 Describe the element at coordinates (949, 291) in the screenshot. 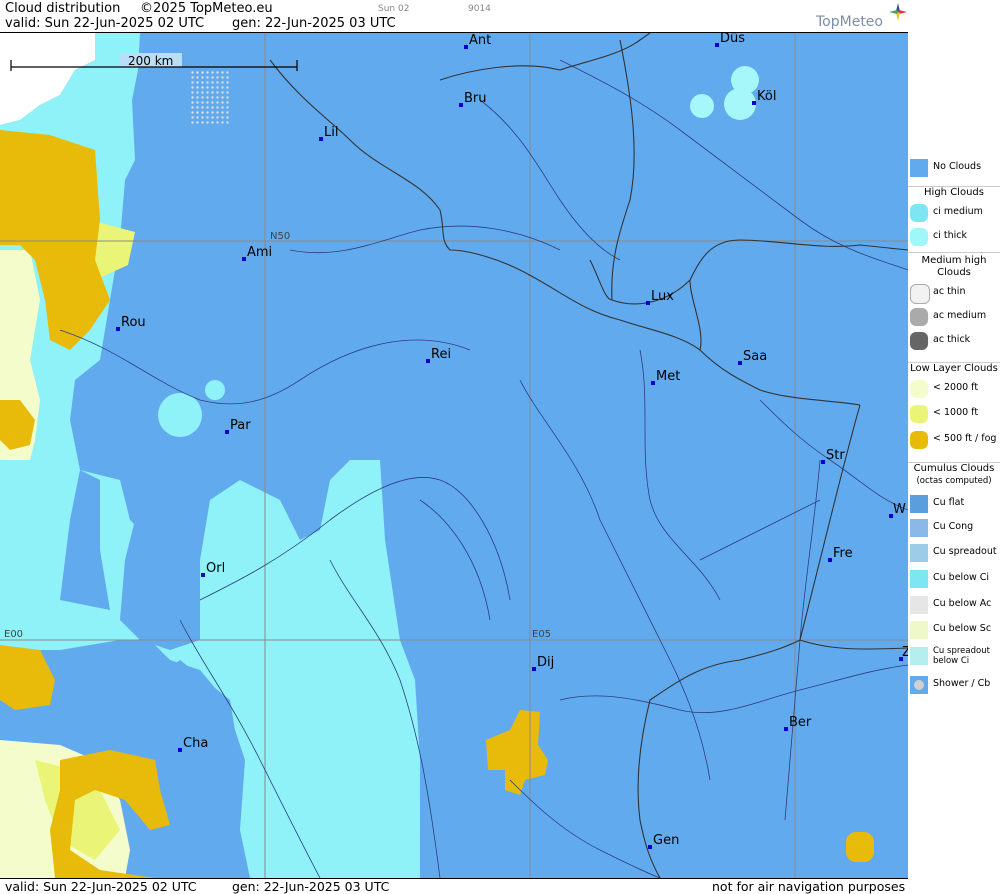

I see `legend-label: ac thin` at that location.